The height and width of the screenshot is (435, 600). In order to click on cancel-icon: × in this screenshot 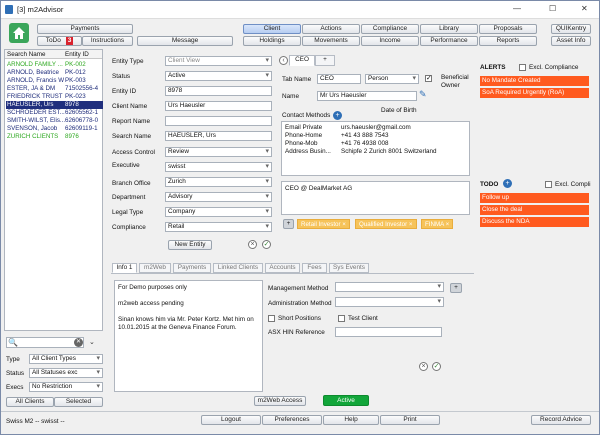, I will do `click(252, 244)`.